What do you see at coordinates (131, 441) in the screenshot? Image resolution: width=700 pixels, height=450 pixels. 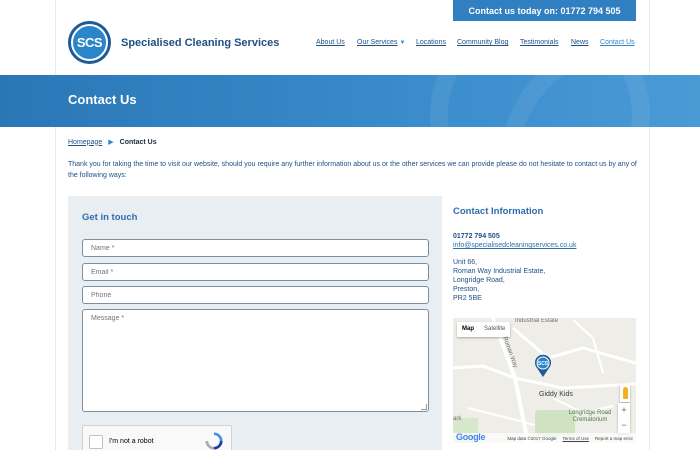 I see `recaptcha-label: I'm not a robot` at bounding box center [131, 441].